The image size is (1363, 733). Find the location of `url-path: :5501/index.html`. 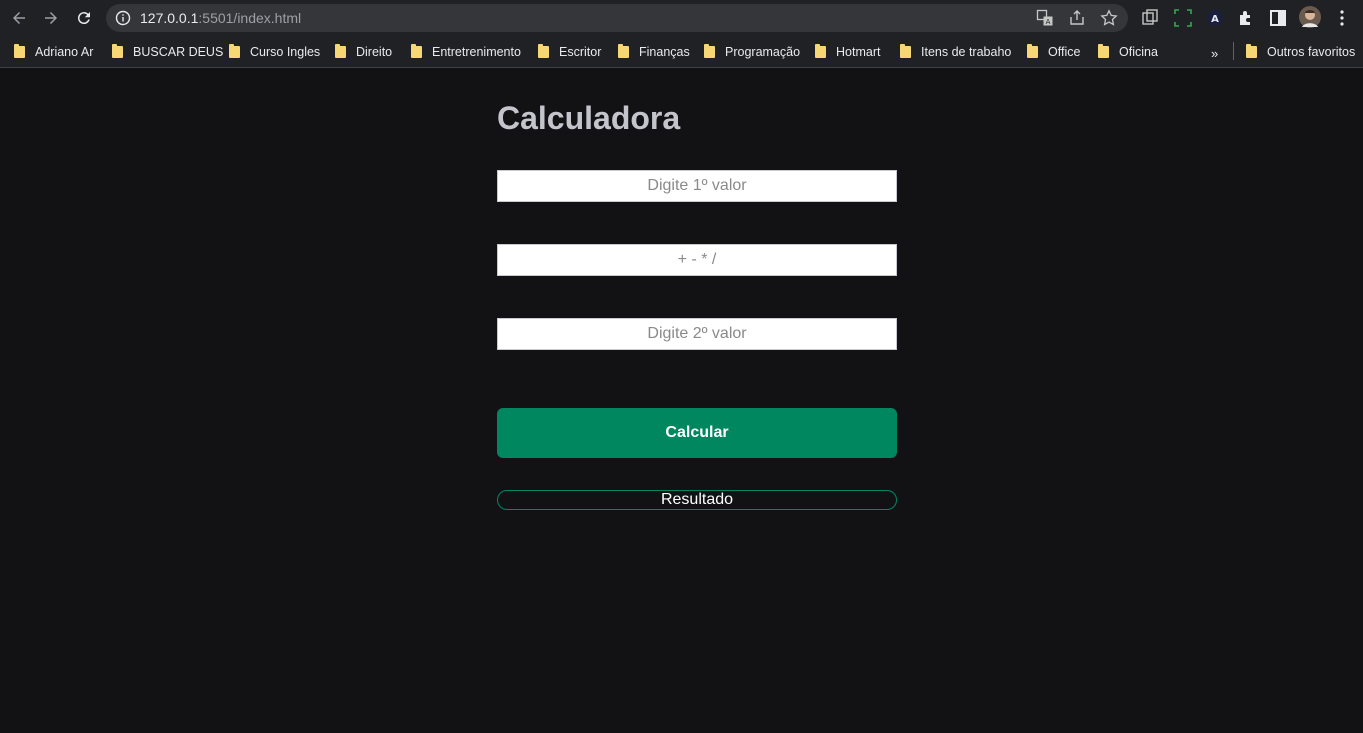

url-path: :5501/index.html is located at coordinates (250, 18).